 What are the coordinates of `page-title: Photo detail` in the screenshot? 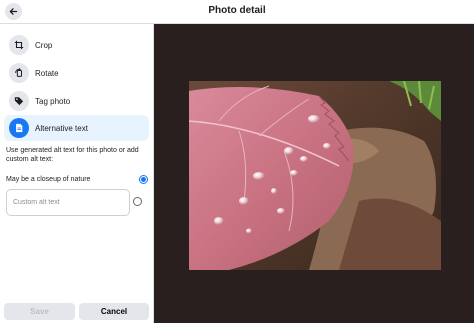 It's located at (237, 10).